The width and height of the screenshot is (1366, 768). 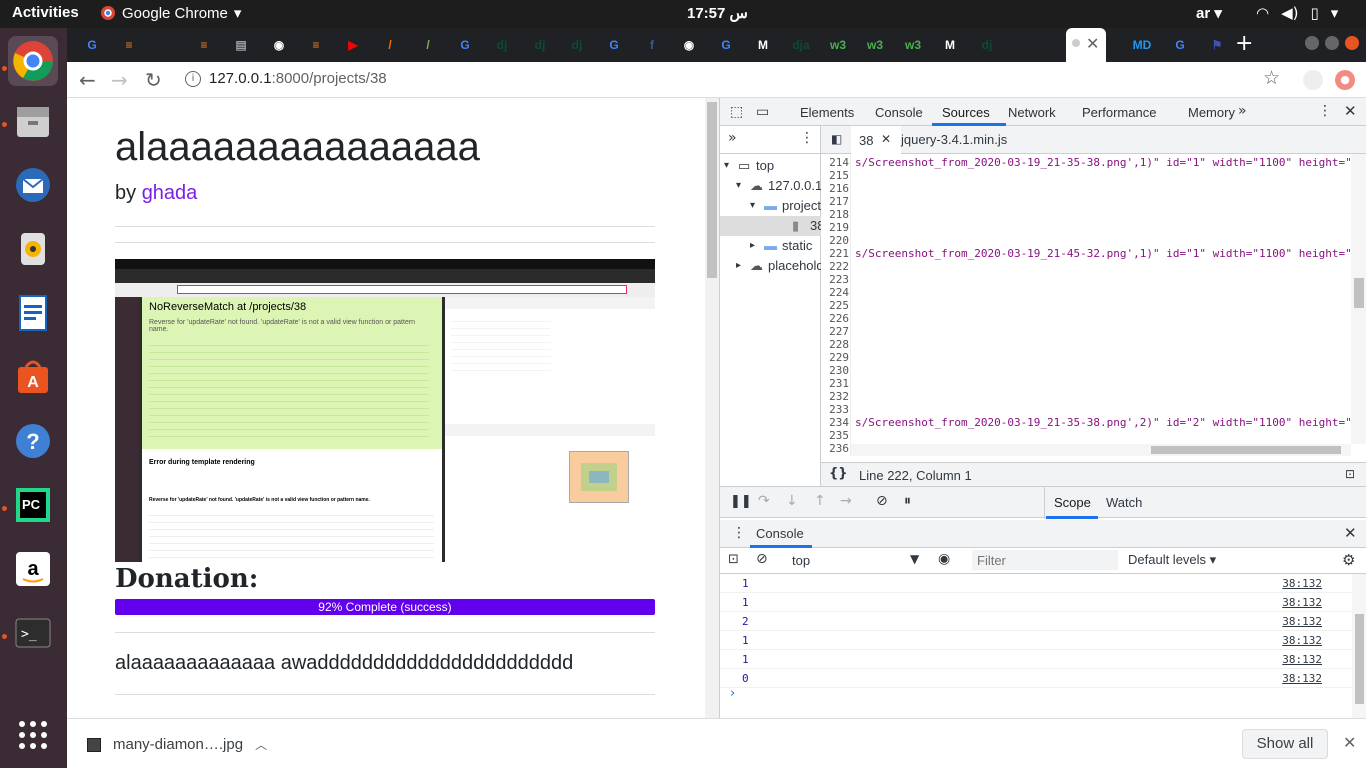 I want to click on tab-network: Network, so click(x=1032, y=112).